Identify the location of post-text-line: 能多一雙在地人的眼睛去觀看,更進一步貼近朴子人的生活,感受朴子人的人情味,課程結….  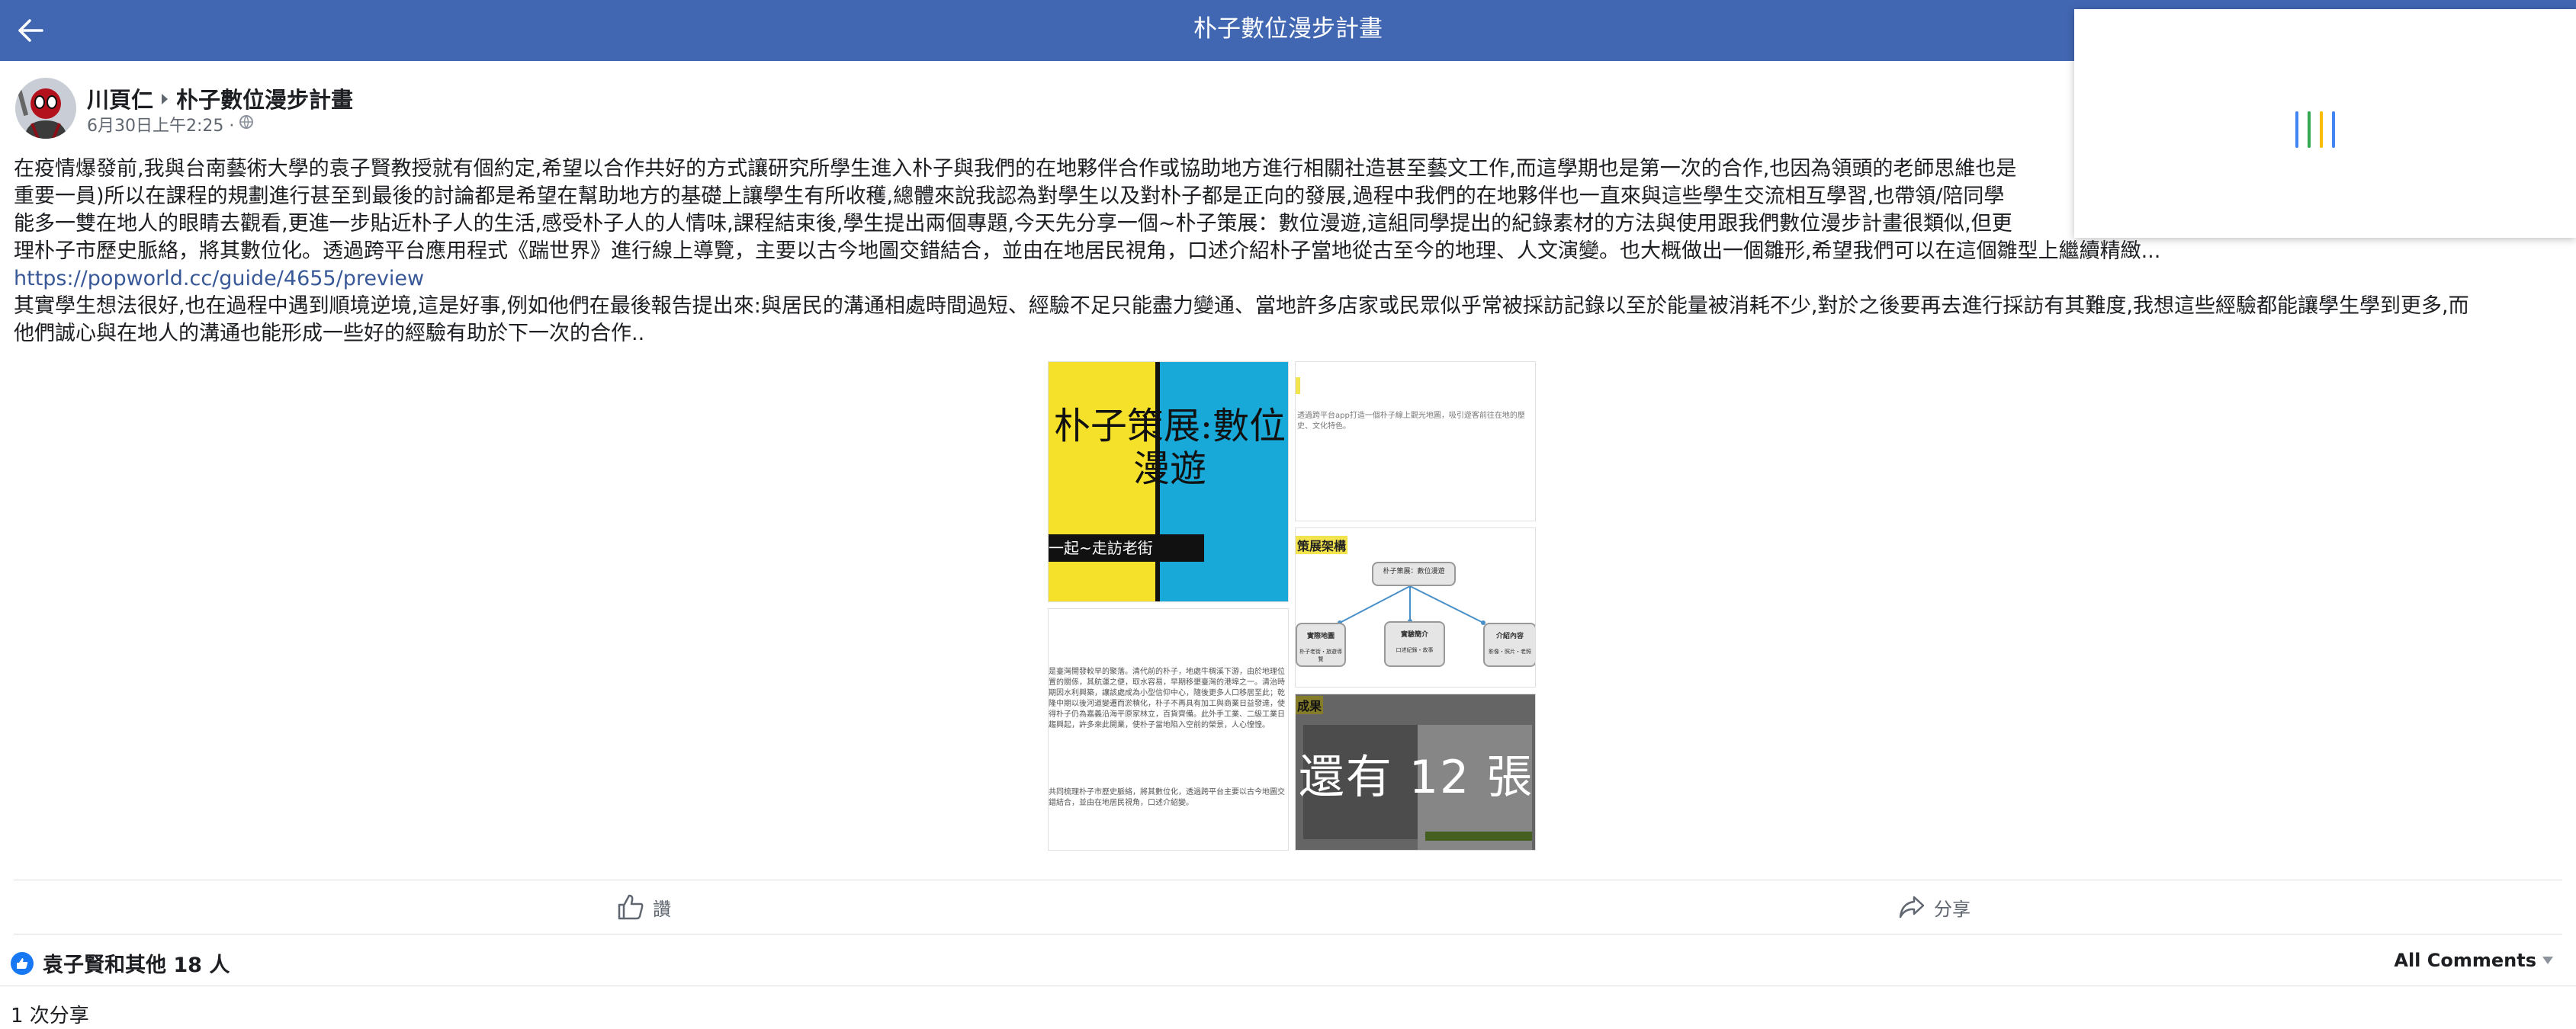
(1013, 224).